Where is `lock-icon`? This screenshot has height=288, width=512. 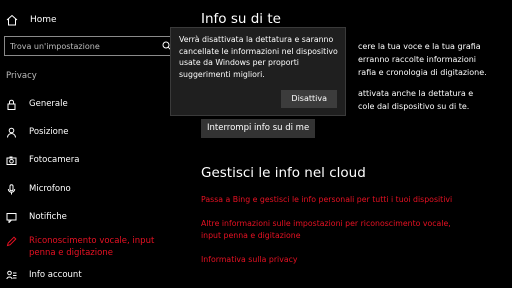
lock-icon is located at coordinates (11, 104).